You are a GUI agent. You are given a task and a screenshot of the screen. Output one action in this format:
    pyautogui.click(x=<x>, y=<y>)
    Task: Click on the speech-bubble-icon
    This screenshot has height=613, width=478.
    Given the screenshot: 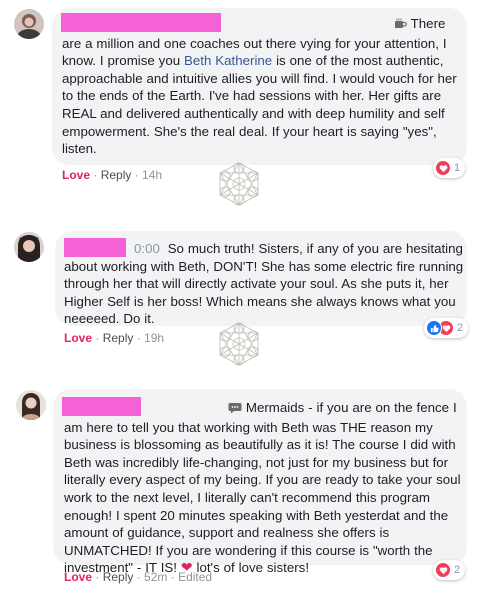 What is the action you would take?
    pyautogui.click(x=194, y=410)
    